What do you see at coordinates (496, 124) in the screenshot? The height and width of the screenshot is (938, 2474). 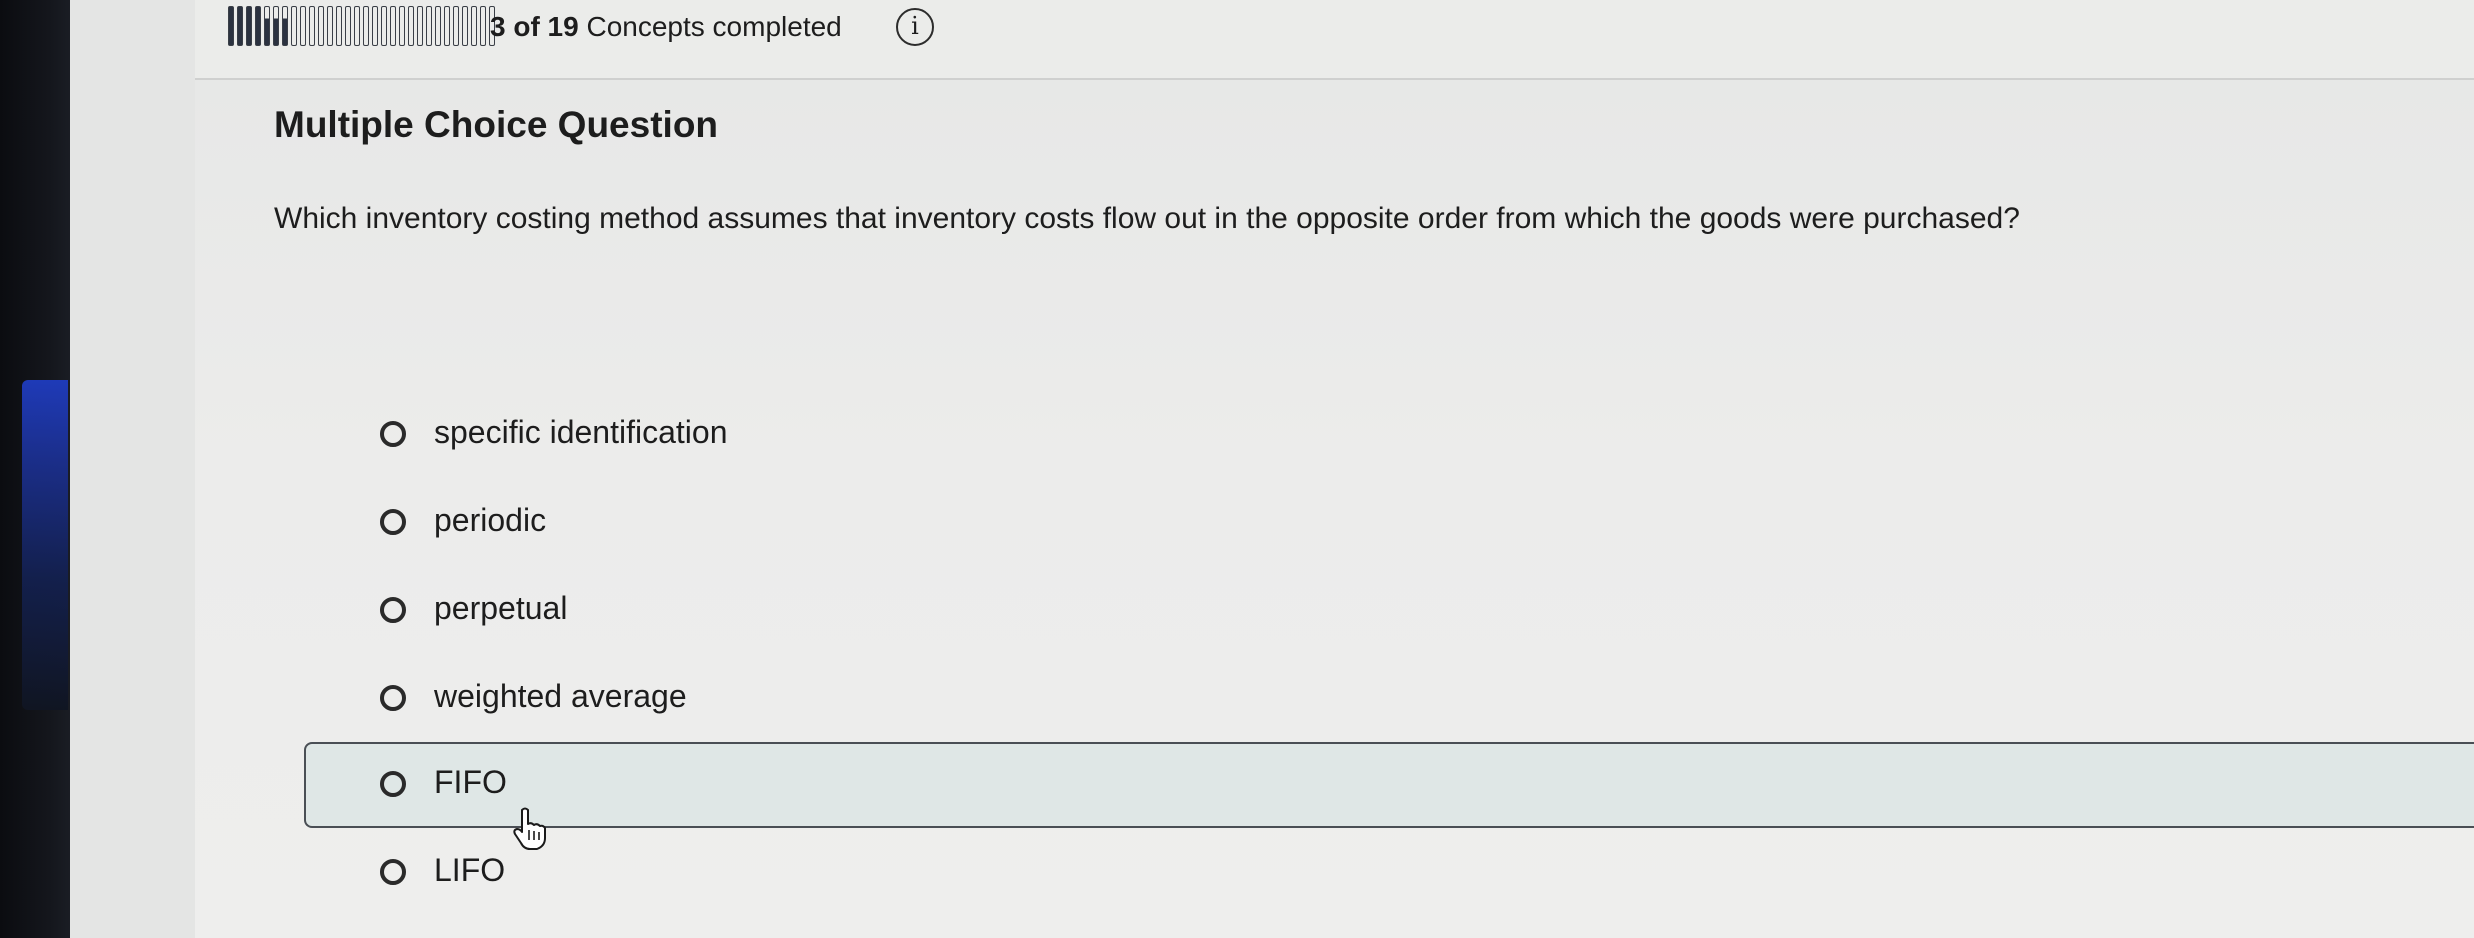 I see `question-type-title: Multiple Choice Question` at bounding box center [496, 124].